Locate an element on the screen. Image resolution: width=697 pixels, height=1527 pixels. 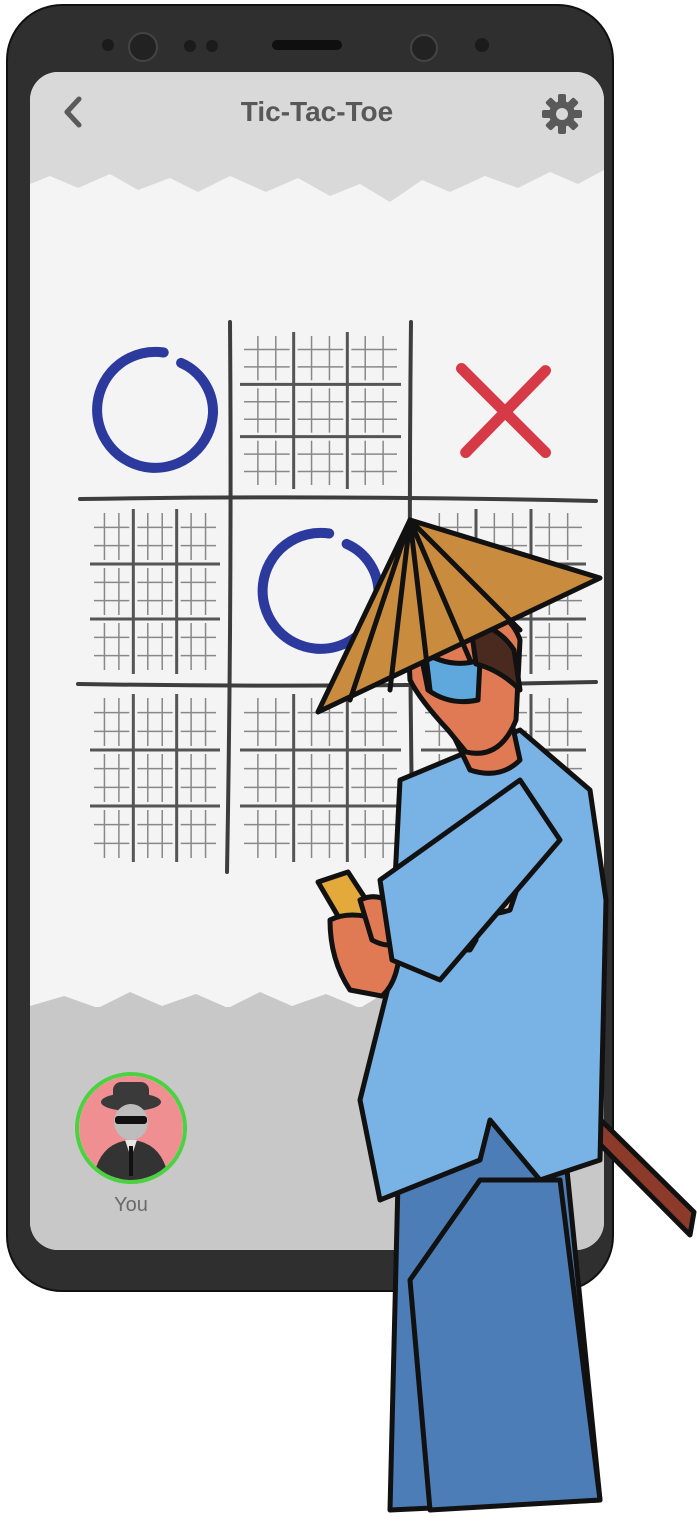
settings-button is located at coordinates (562, 114).